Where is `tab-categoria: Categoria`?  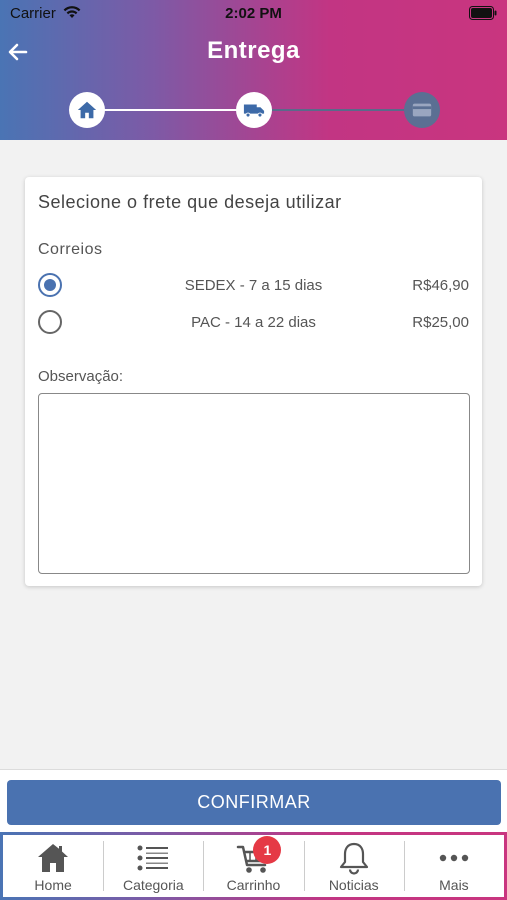 tab-categoria: Categoria is located at coordinates (153, 866).